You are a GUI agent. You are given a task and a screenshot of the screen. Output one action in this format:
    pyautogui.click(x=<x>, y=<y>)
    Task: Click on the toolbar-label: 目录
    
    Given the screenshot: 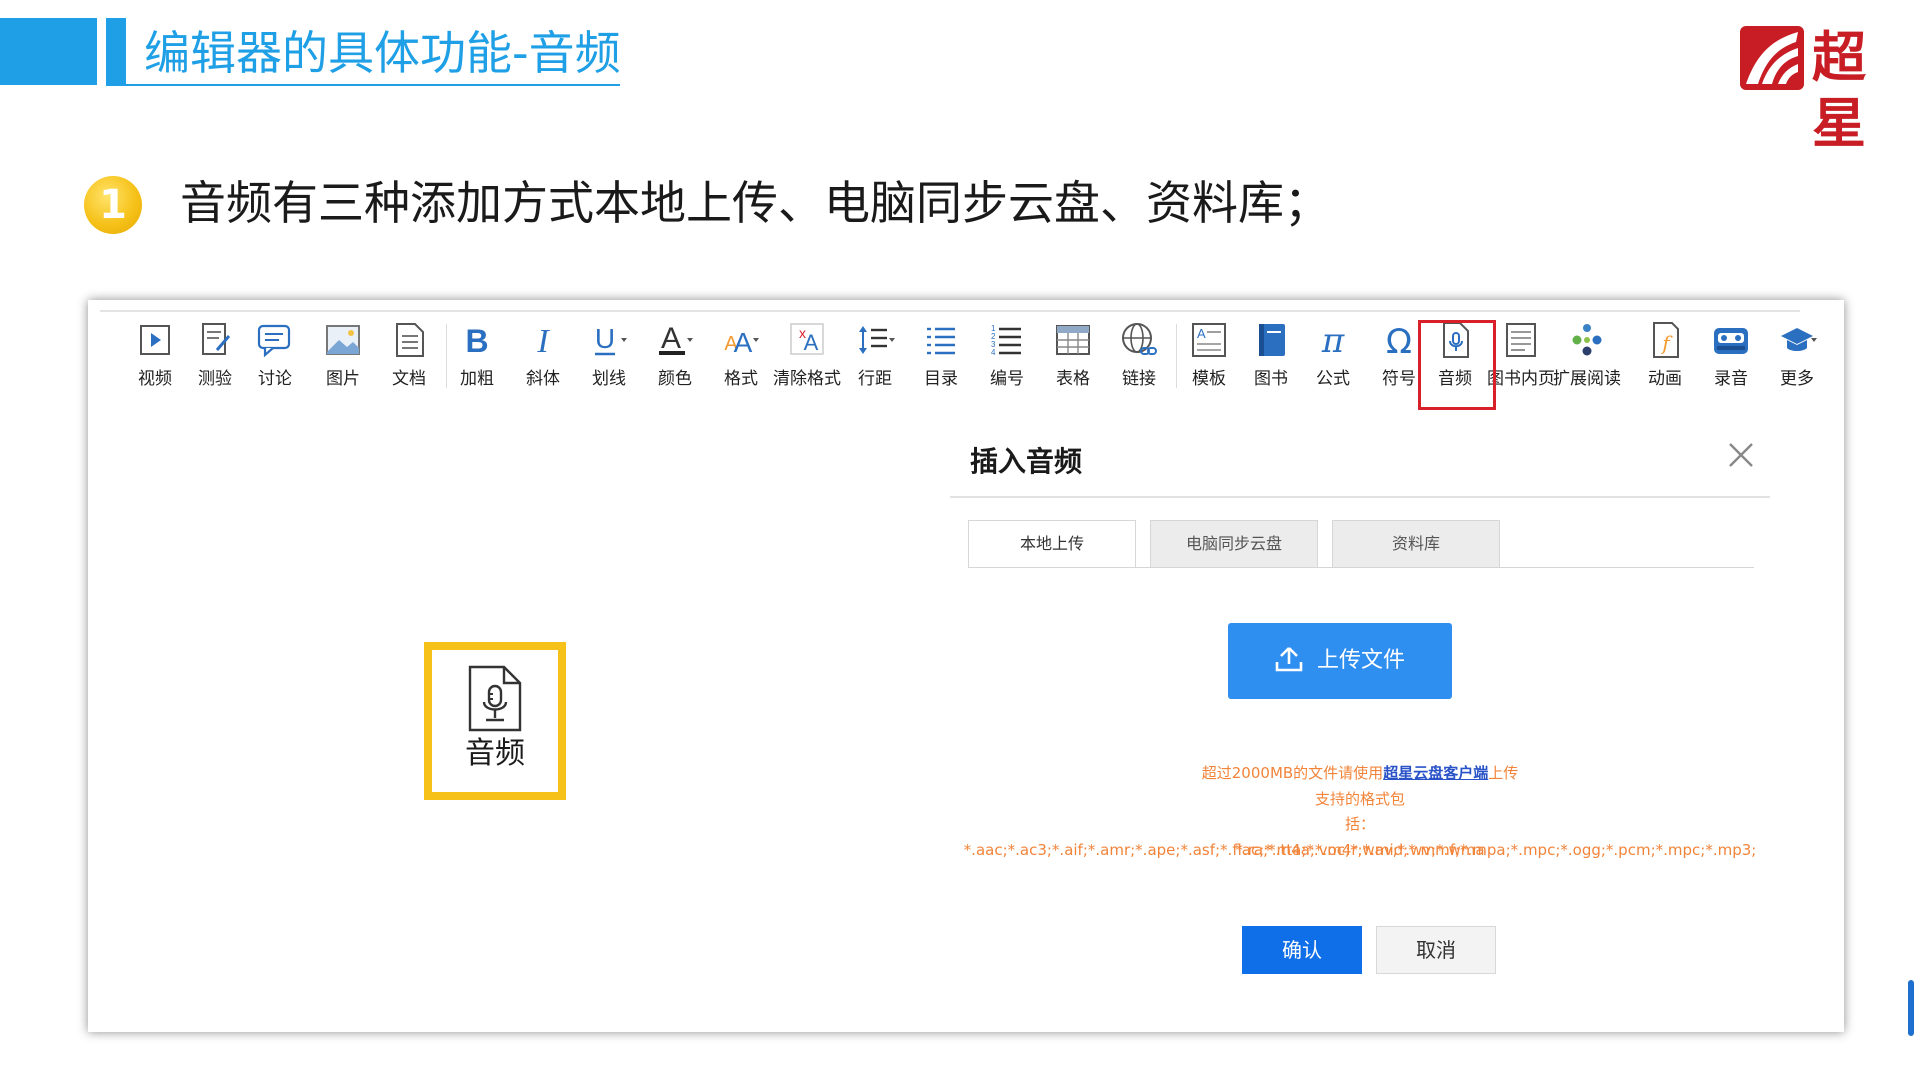 What is the action you would take?
    pyautogui.click(x=941, y=379)
    